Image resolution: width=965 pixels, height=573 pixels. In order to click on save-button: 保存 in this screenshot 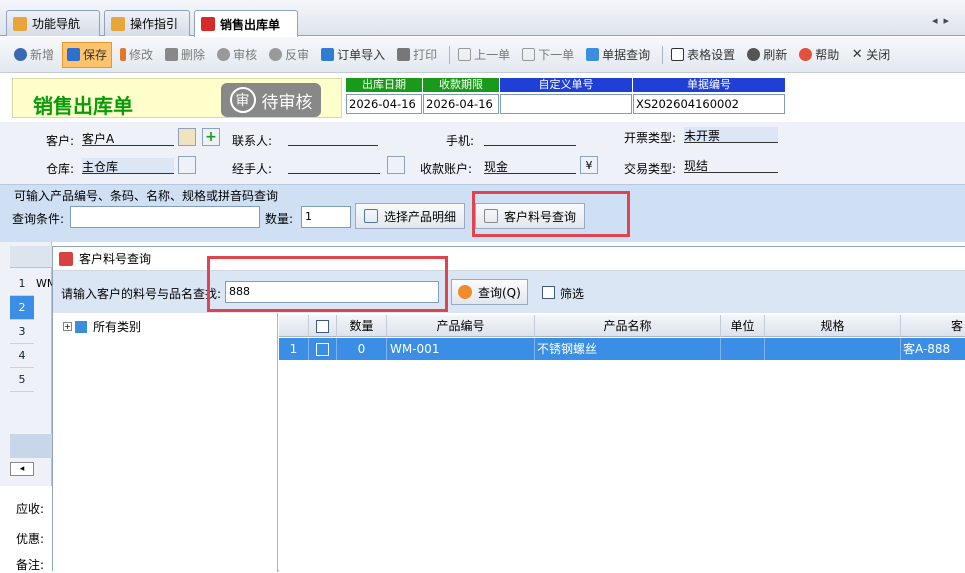, I will do `click(87, 54)`.